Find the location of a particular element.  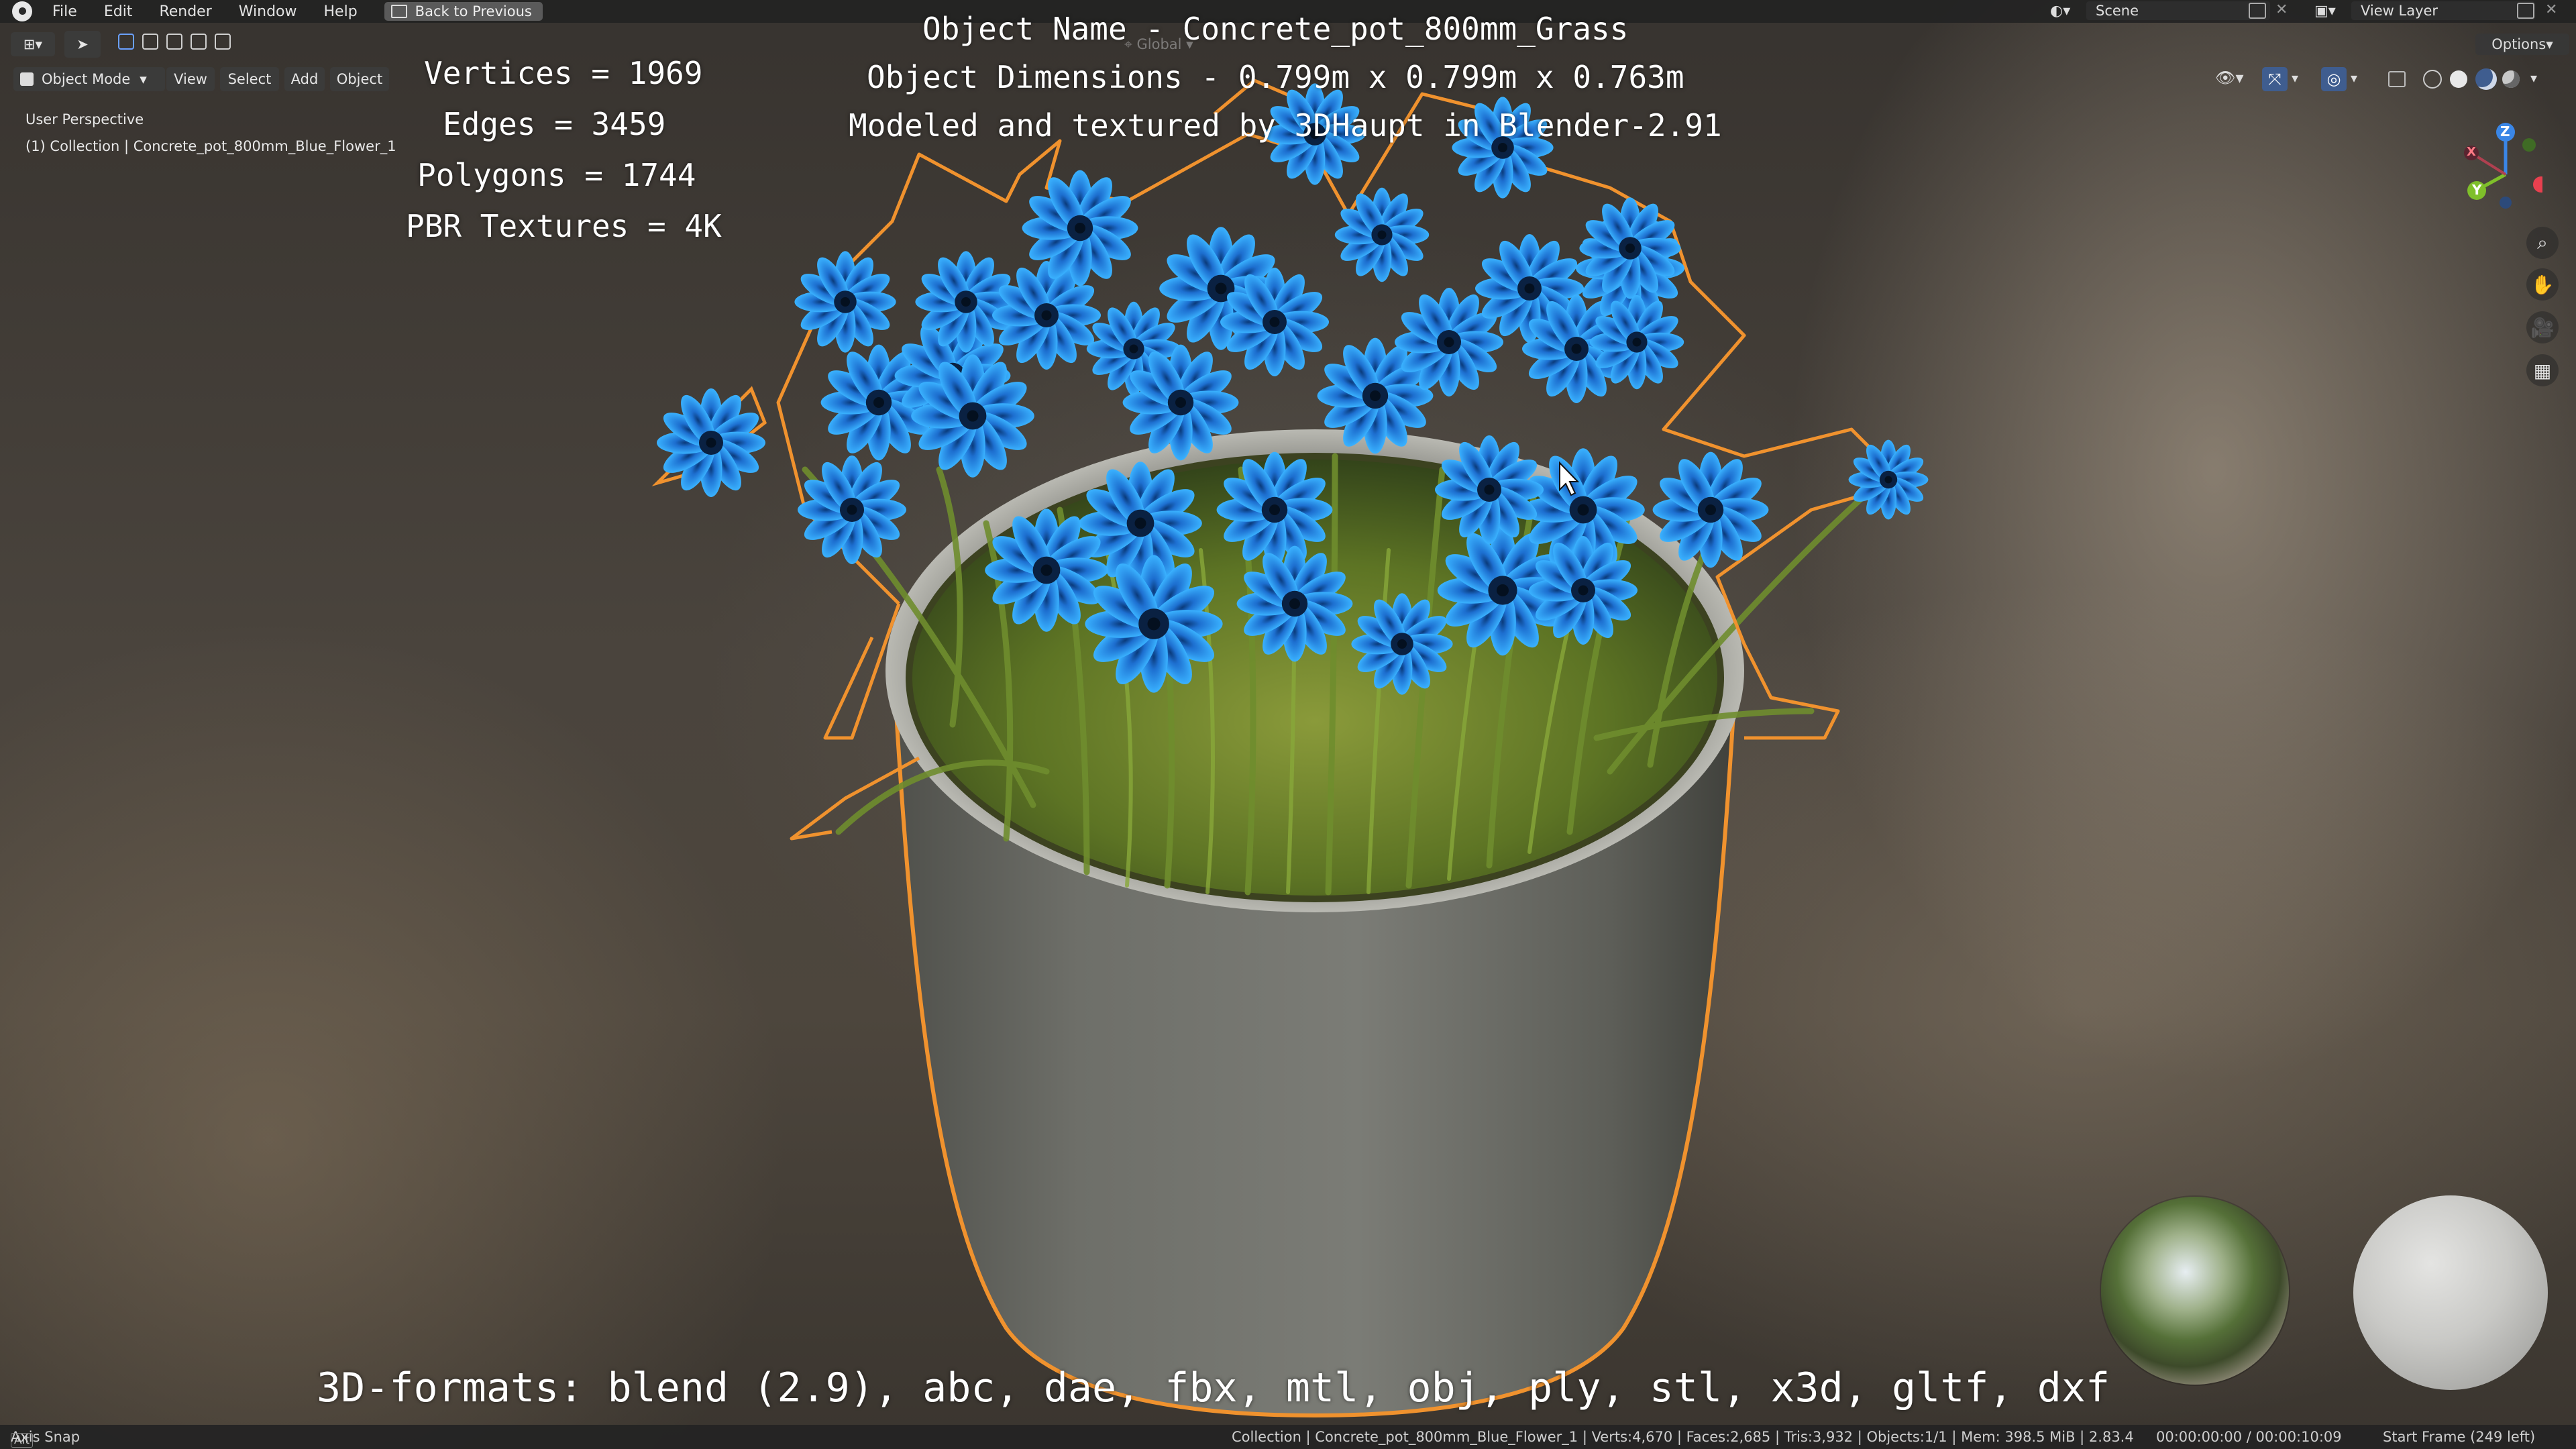

polygons-count: Polygons = 1744 is located at coordinates (556, 175).